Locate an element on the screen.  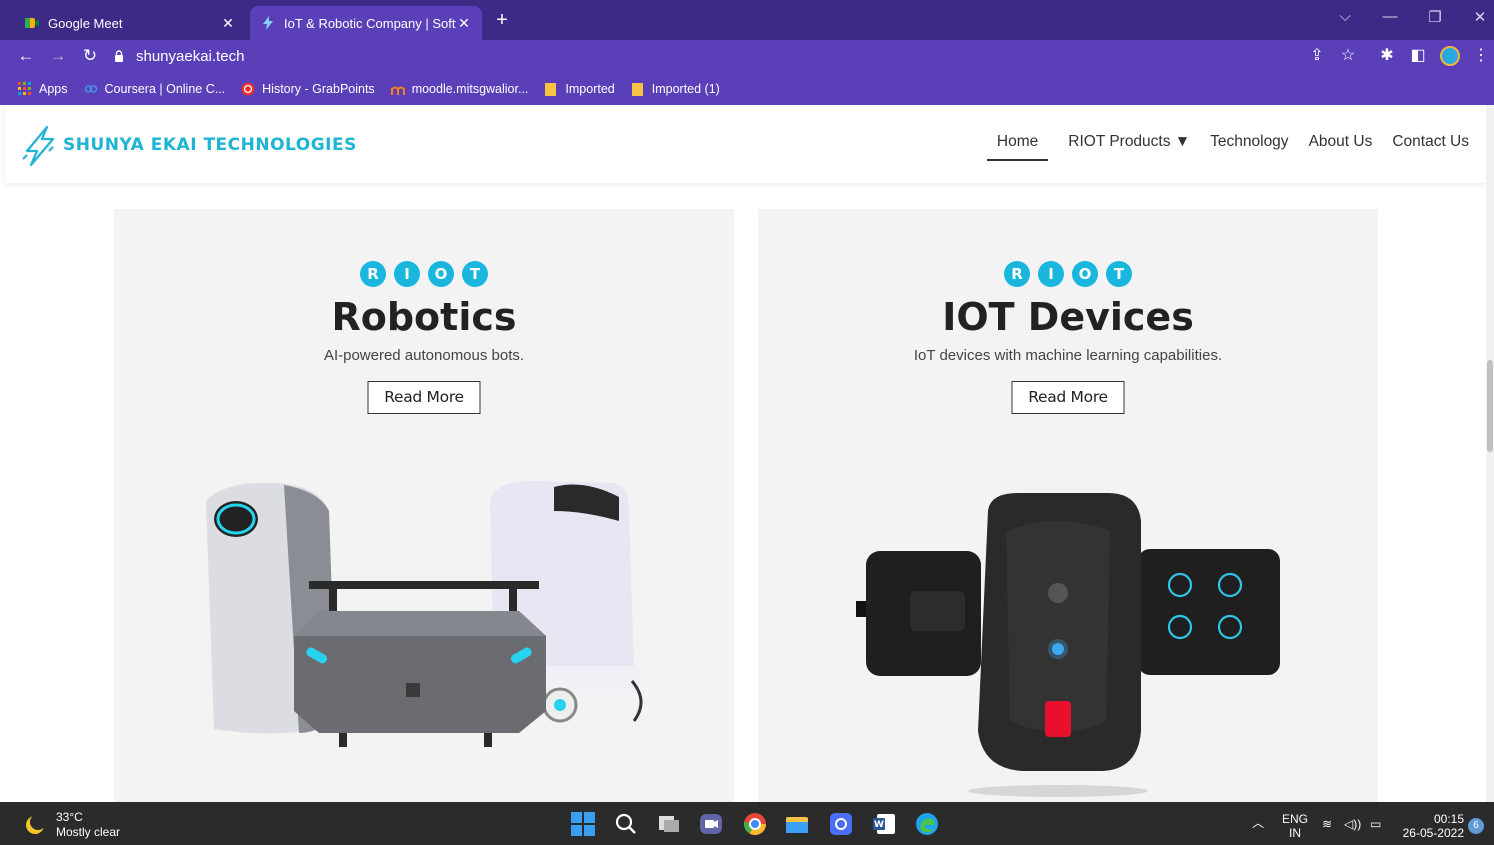
apps-grid-icon is located at coordinates (24, 88).